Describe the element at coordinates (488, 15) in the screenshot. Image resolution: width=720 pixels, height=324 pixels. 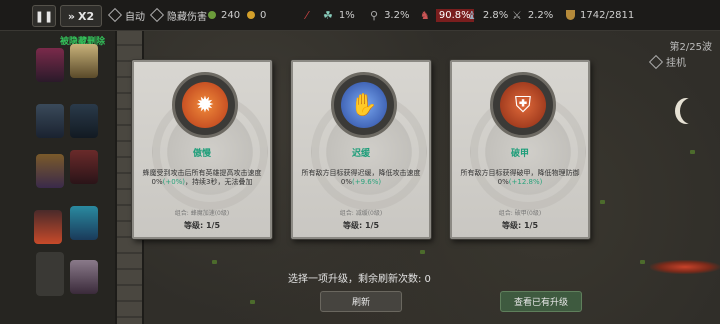
I see `stat-mage: ♝ 2.8%` at that location.